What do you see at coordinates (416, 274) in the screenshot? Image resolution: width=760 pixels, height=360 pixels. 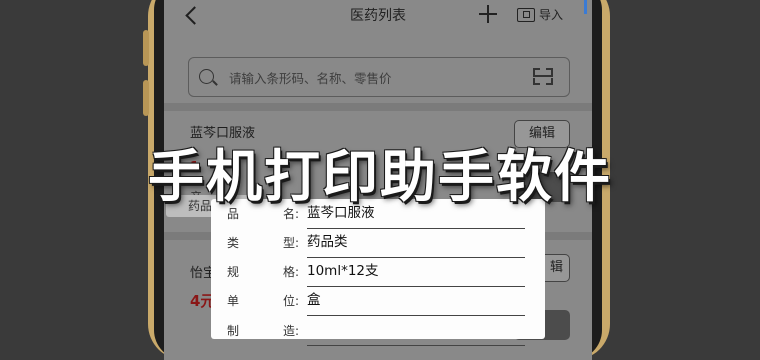 I see `field-value: 10ml*12支` at bounding box center [416, 274].